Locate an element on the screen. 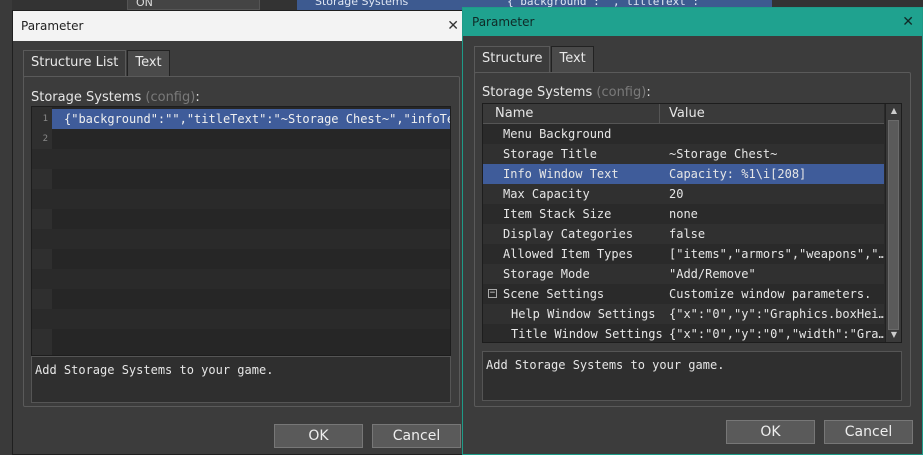  grid-row-selected: Info Window Text Capacity: %1\i[208] is located at coordinates (683, 174).